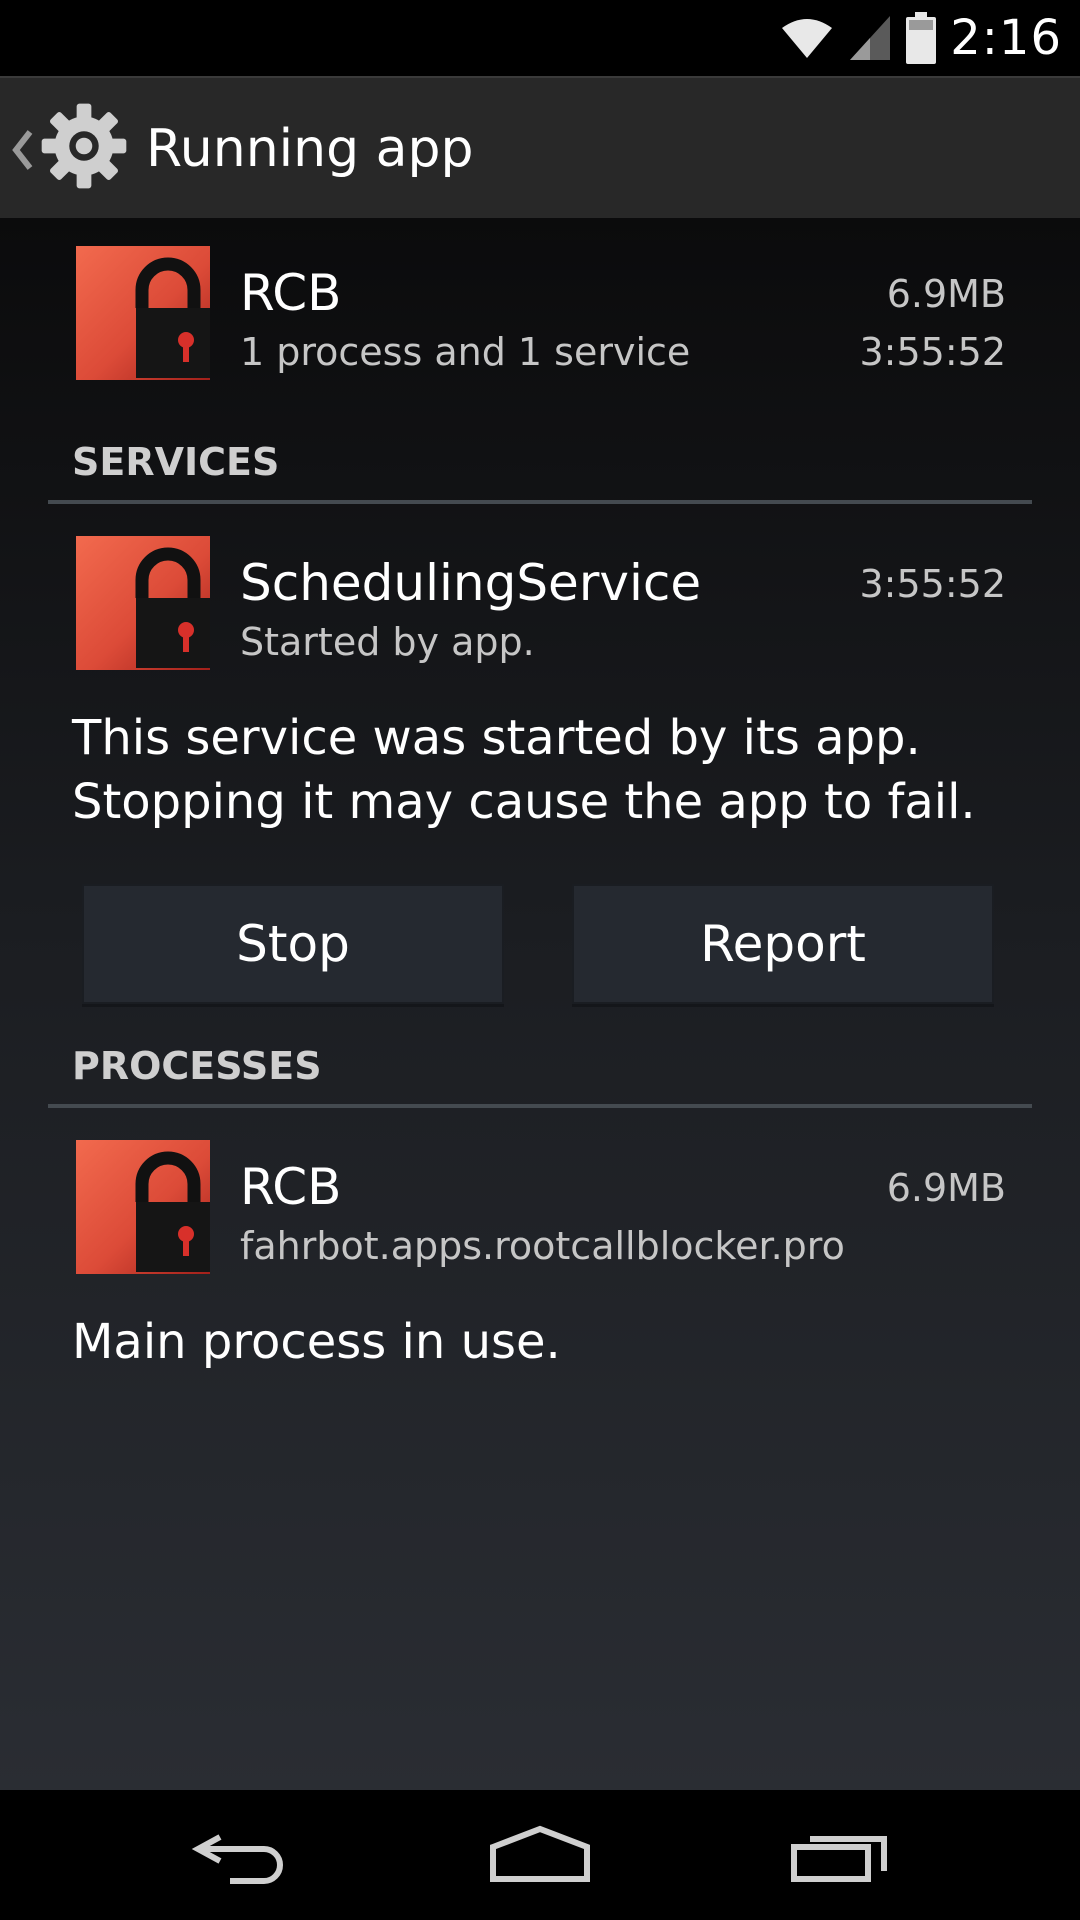  I want to click on clock: 2:16, so click(1006, 38).